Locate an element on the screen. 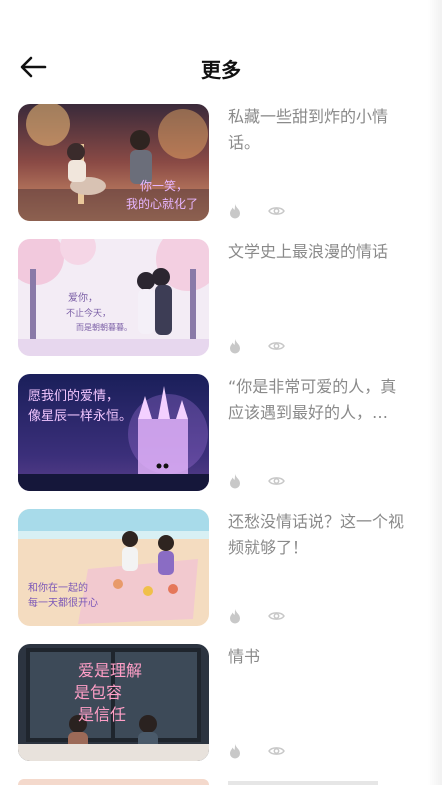 The width and height of the screenshot is (442, 785). item-thumbnail: 和你在一起的 每一天都很开心 is located at coordinates (113, 567).